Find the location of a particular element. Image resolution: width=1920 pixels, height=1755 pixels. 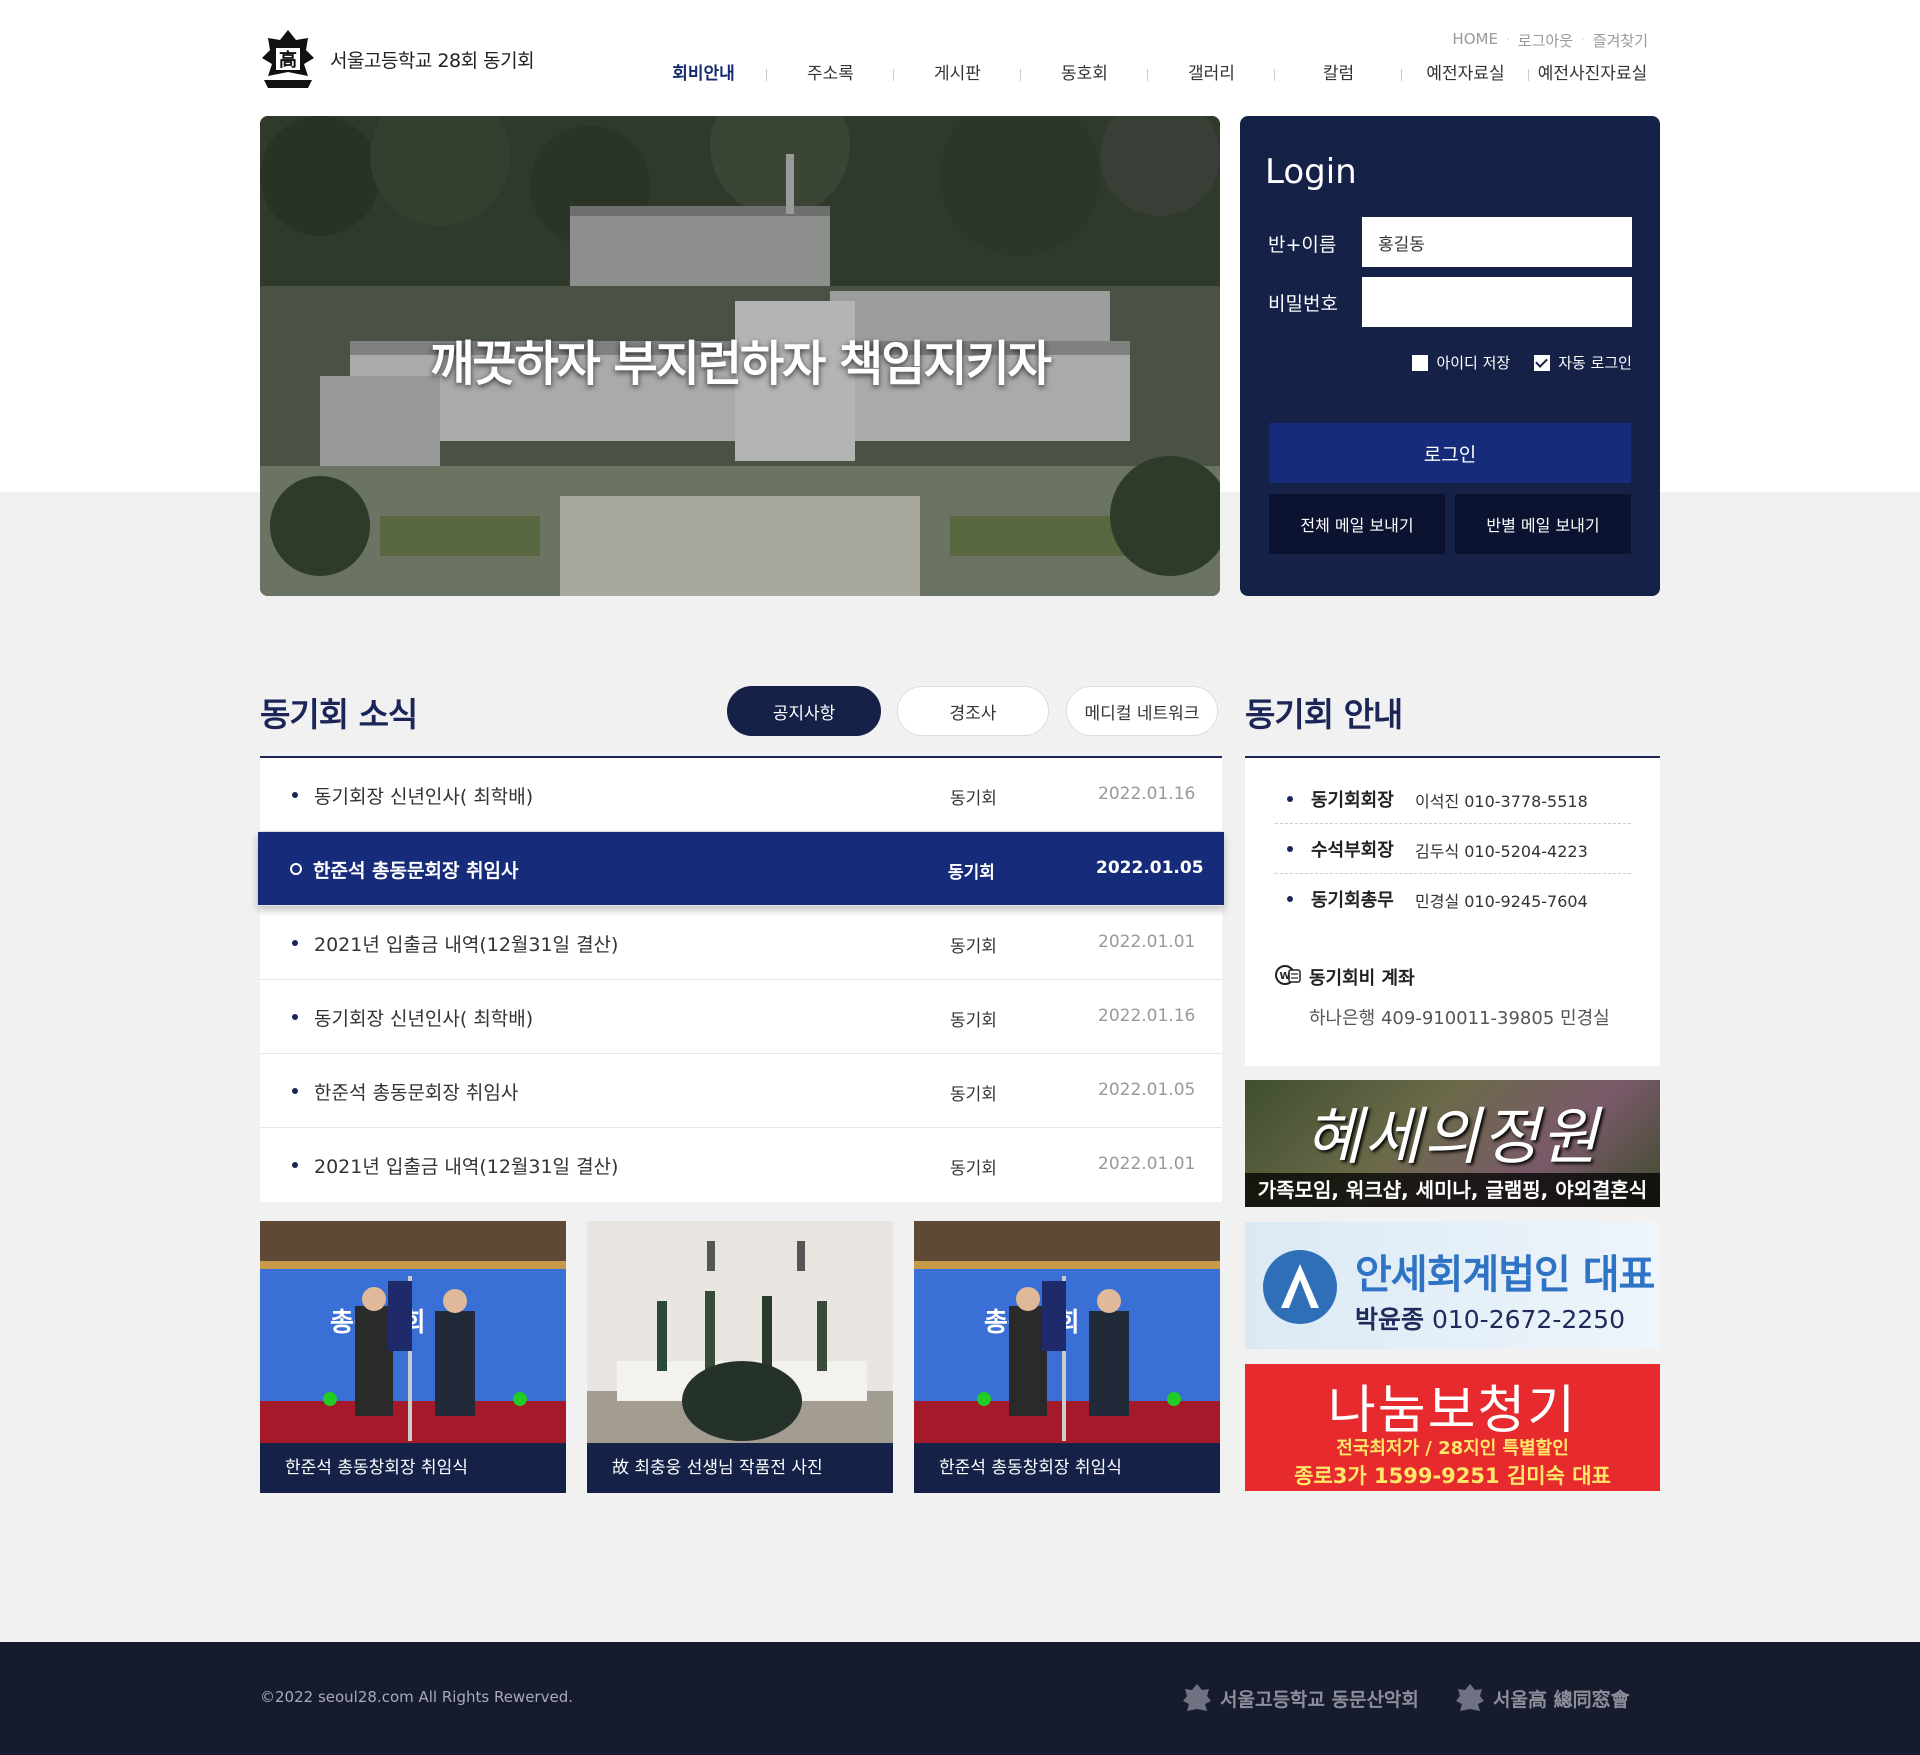

svg-text: 高 is located at coordinates (288, 60).